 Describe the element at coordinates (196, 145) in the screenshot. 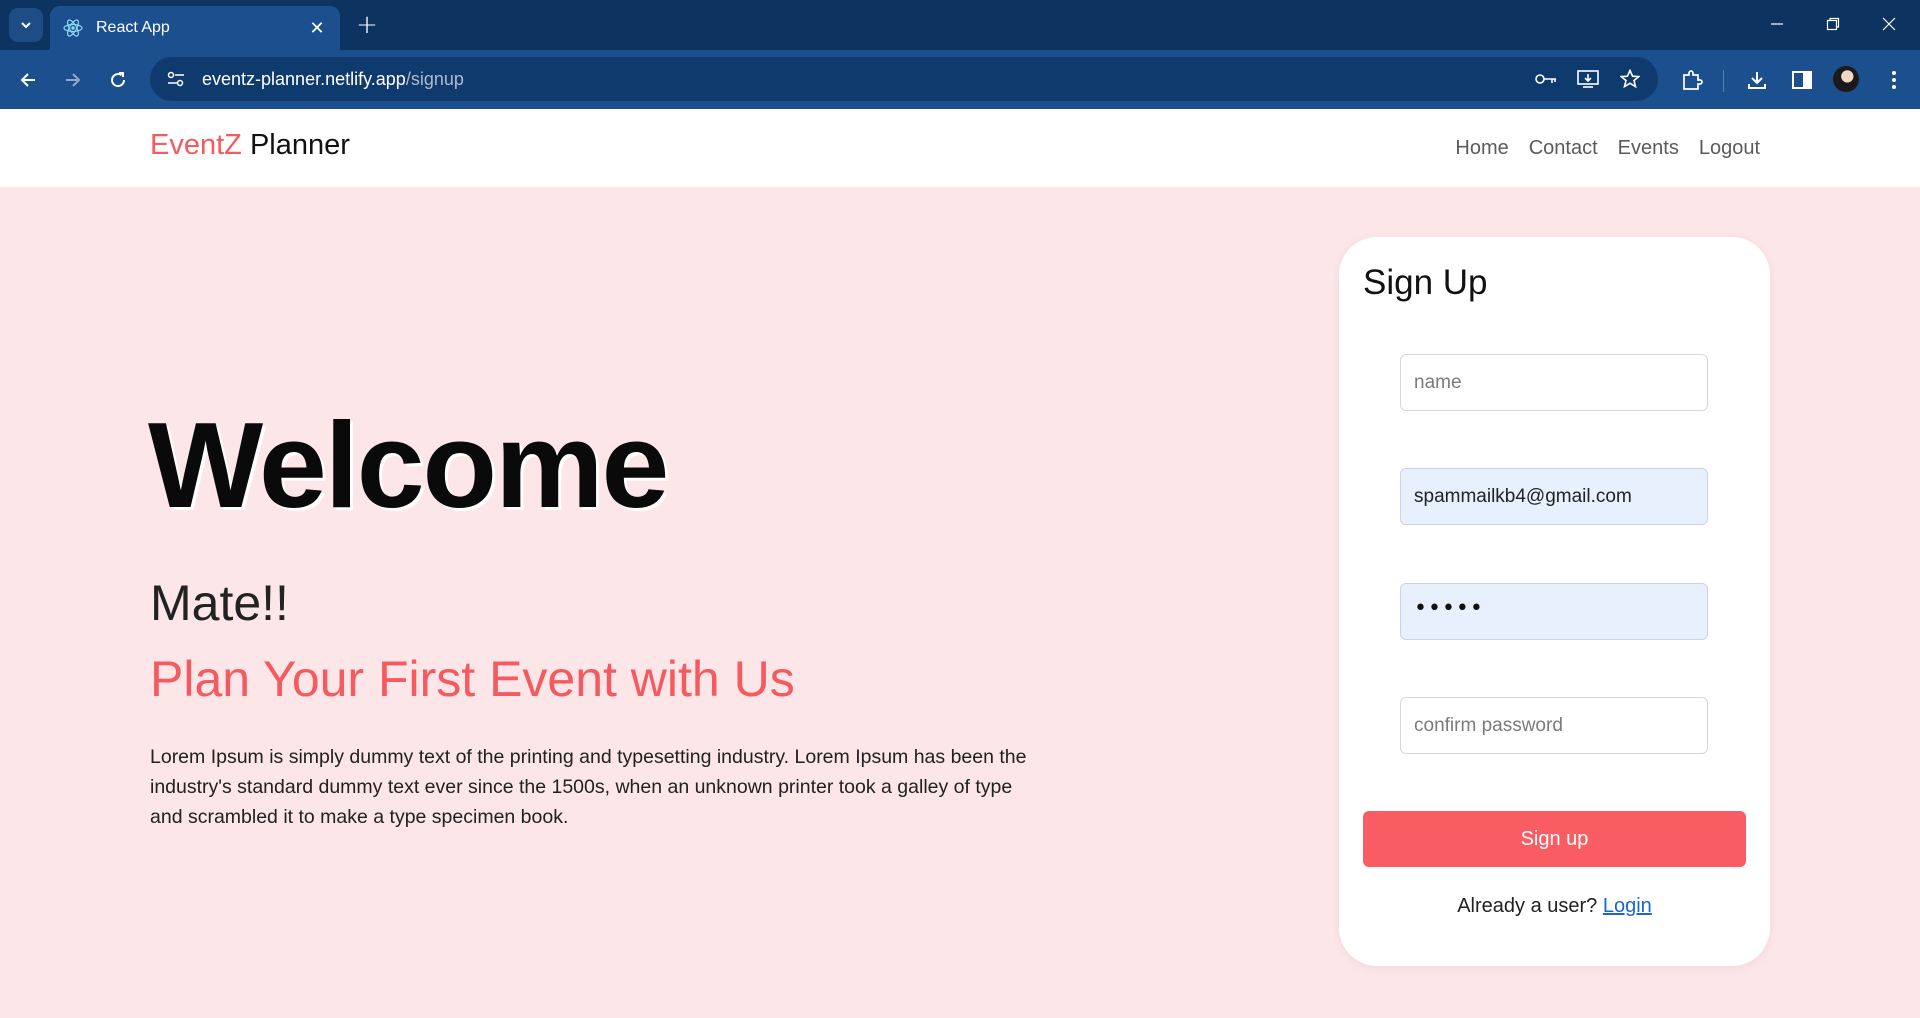

I see `brand-name-accent: EventZ` at that location.